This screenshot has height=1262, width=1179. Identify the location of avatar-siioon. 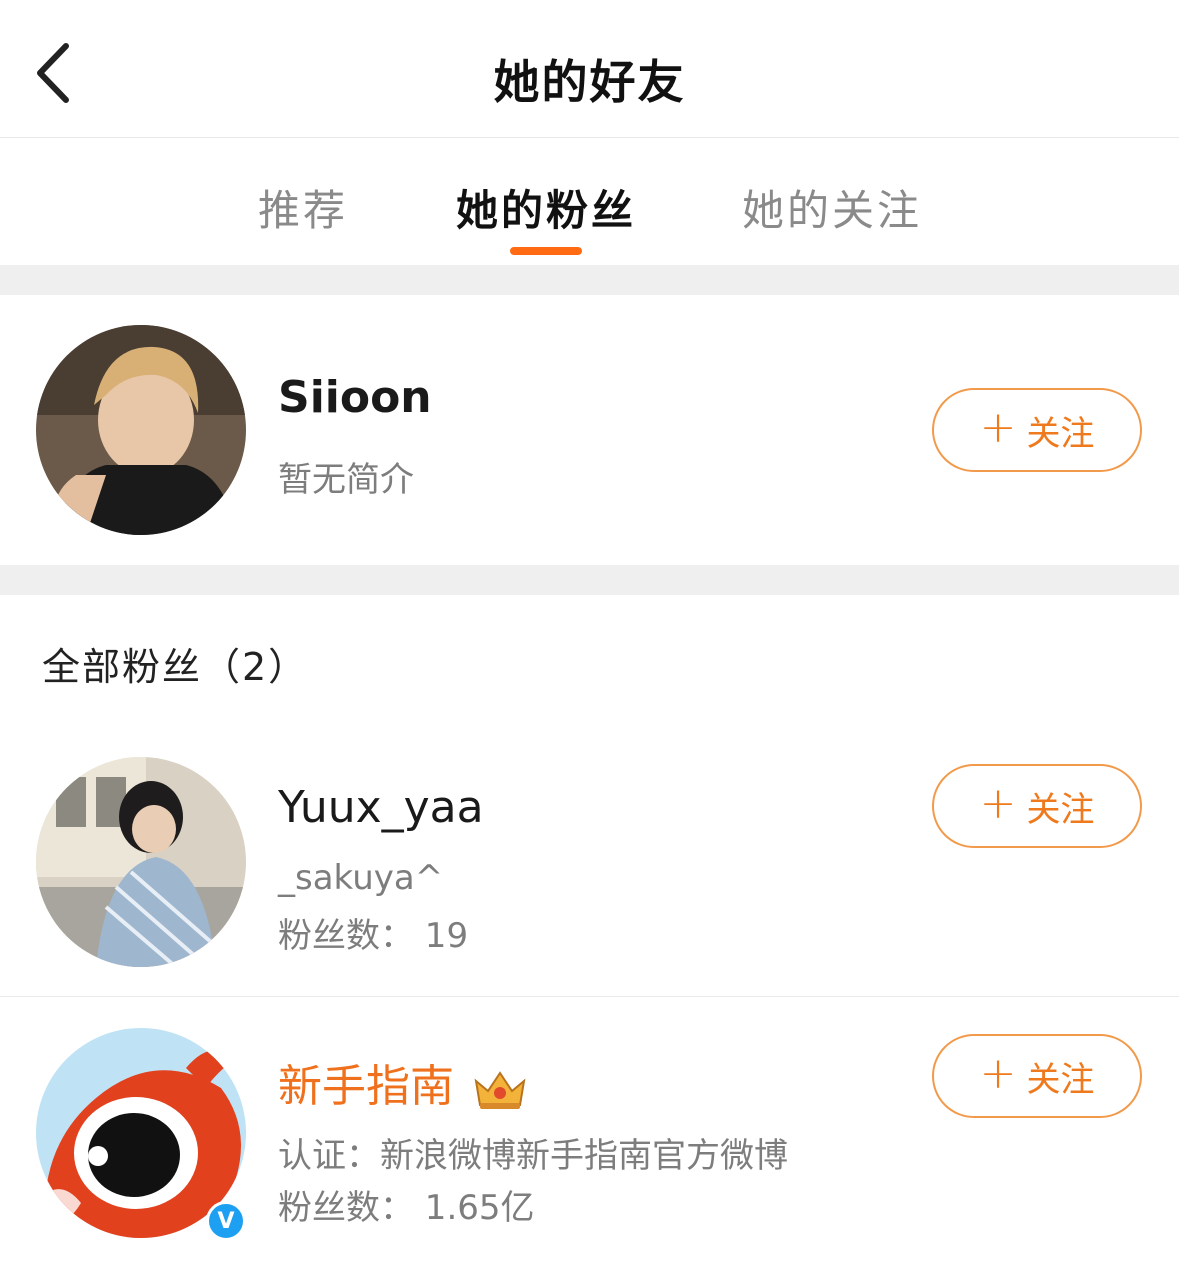
(141, 430).